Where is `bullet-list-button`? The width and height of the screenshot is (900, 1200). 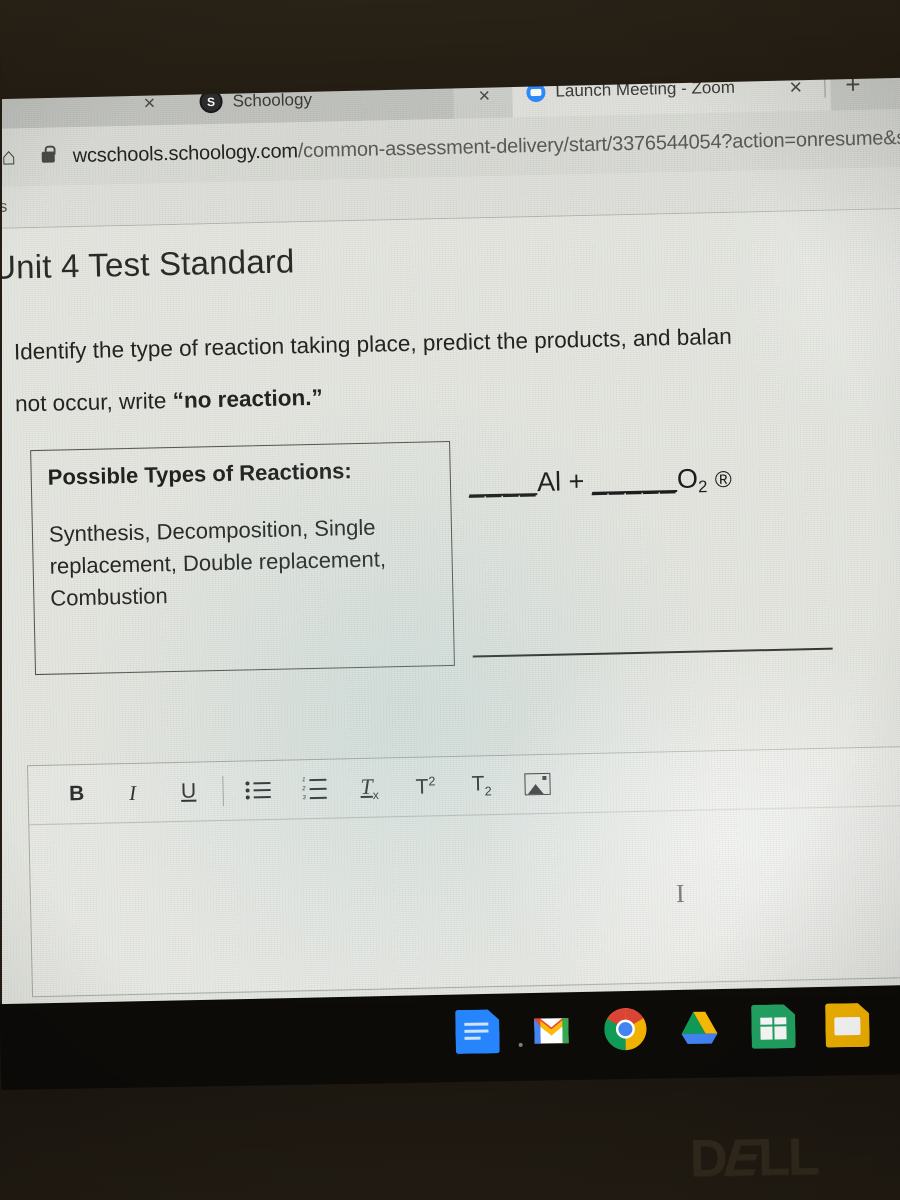 bullet-list-button is located at coordinates (257, 790).